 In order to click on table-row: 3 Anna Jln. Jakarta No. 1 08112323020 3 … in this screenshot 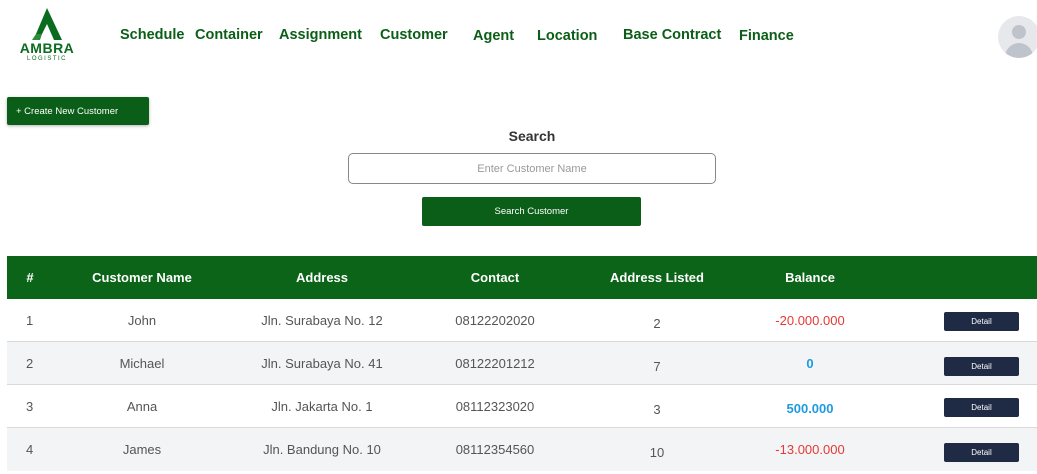, I will do `click(522, 406)`.